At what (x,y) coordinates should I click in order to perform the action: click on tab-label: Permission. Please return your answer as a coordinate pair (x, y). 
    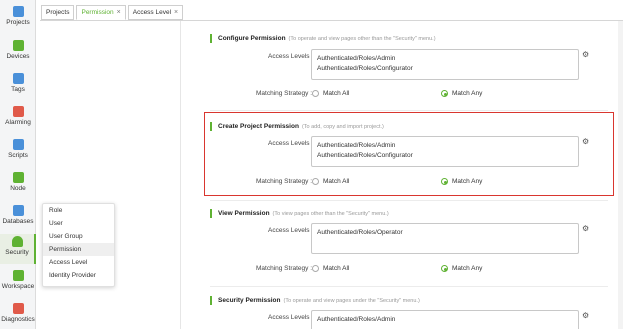
    Looking at the image, I should click on (97, 12).